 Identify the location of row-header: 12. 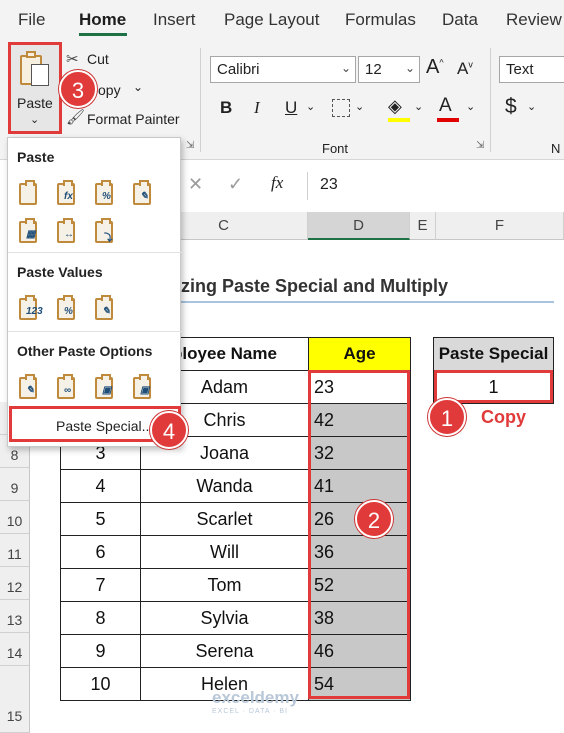
(15, 583).